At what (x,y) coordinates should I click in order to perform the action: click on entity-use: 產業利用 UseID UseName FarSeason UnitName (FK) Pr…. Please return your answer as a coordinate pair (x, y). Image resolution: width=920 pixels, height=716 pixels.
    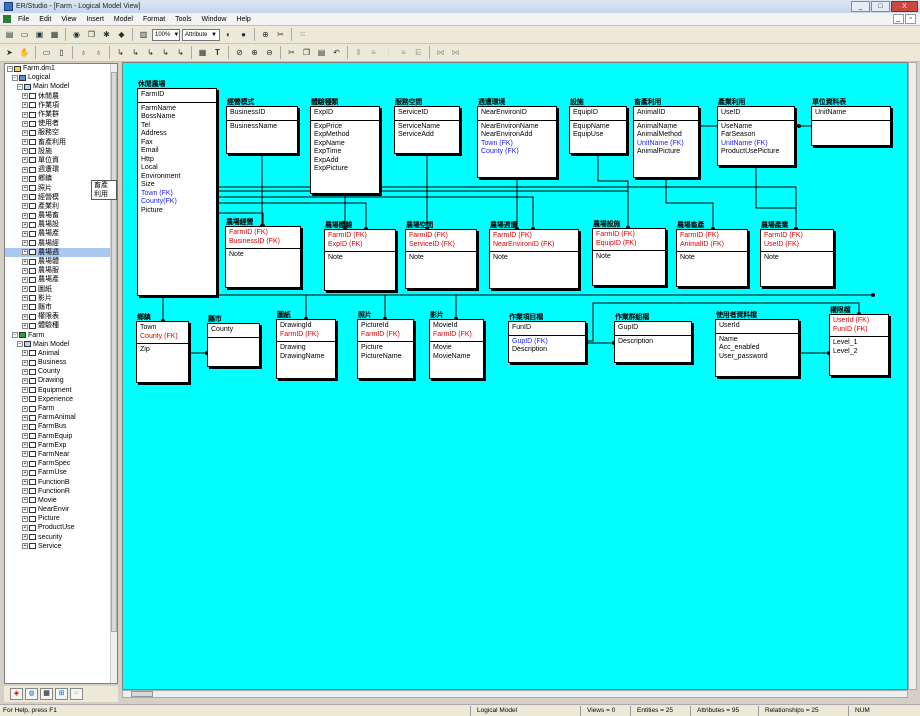
    Looking at the image, I should click on (756, 132).